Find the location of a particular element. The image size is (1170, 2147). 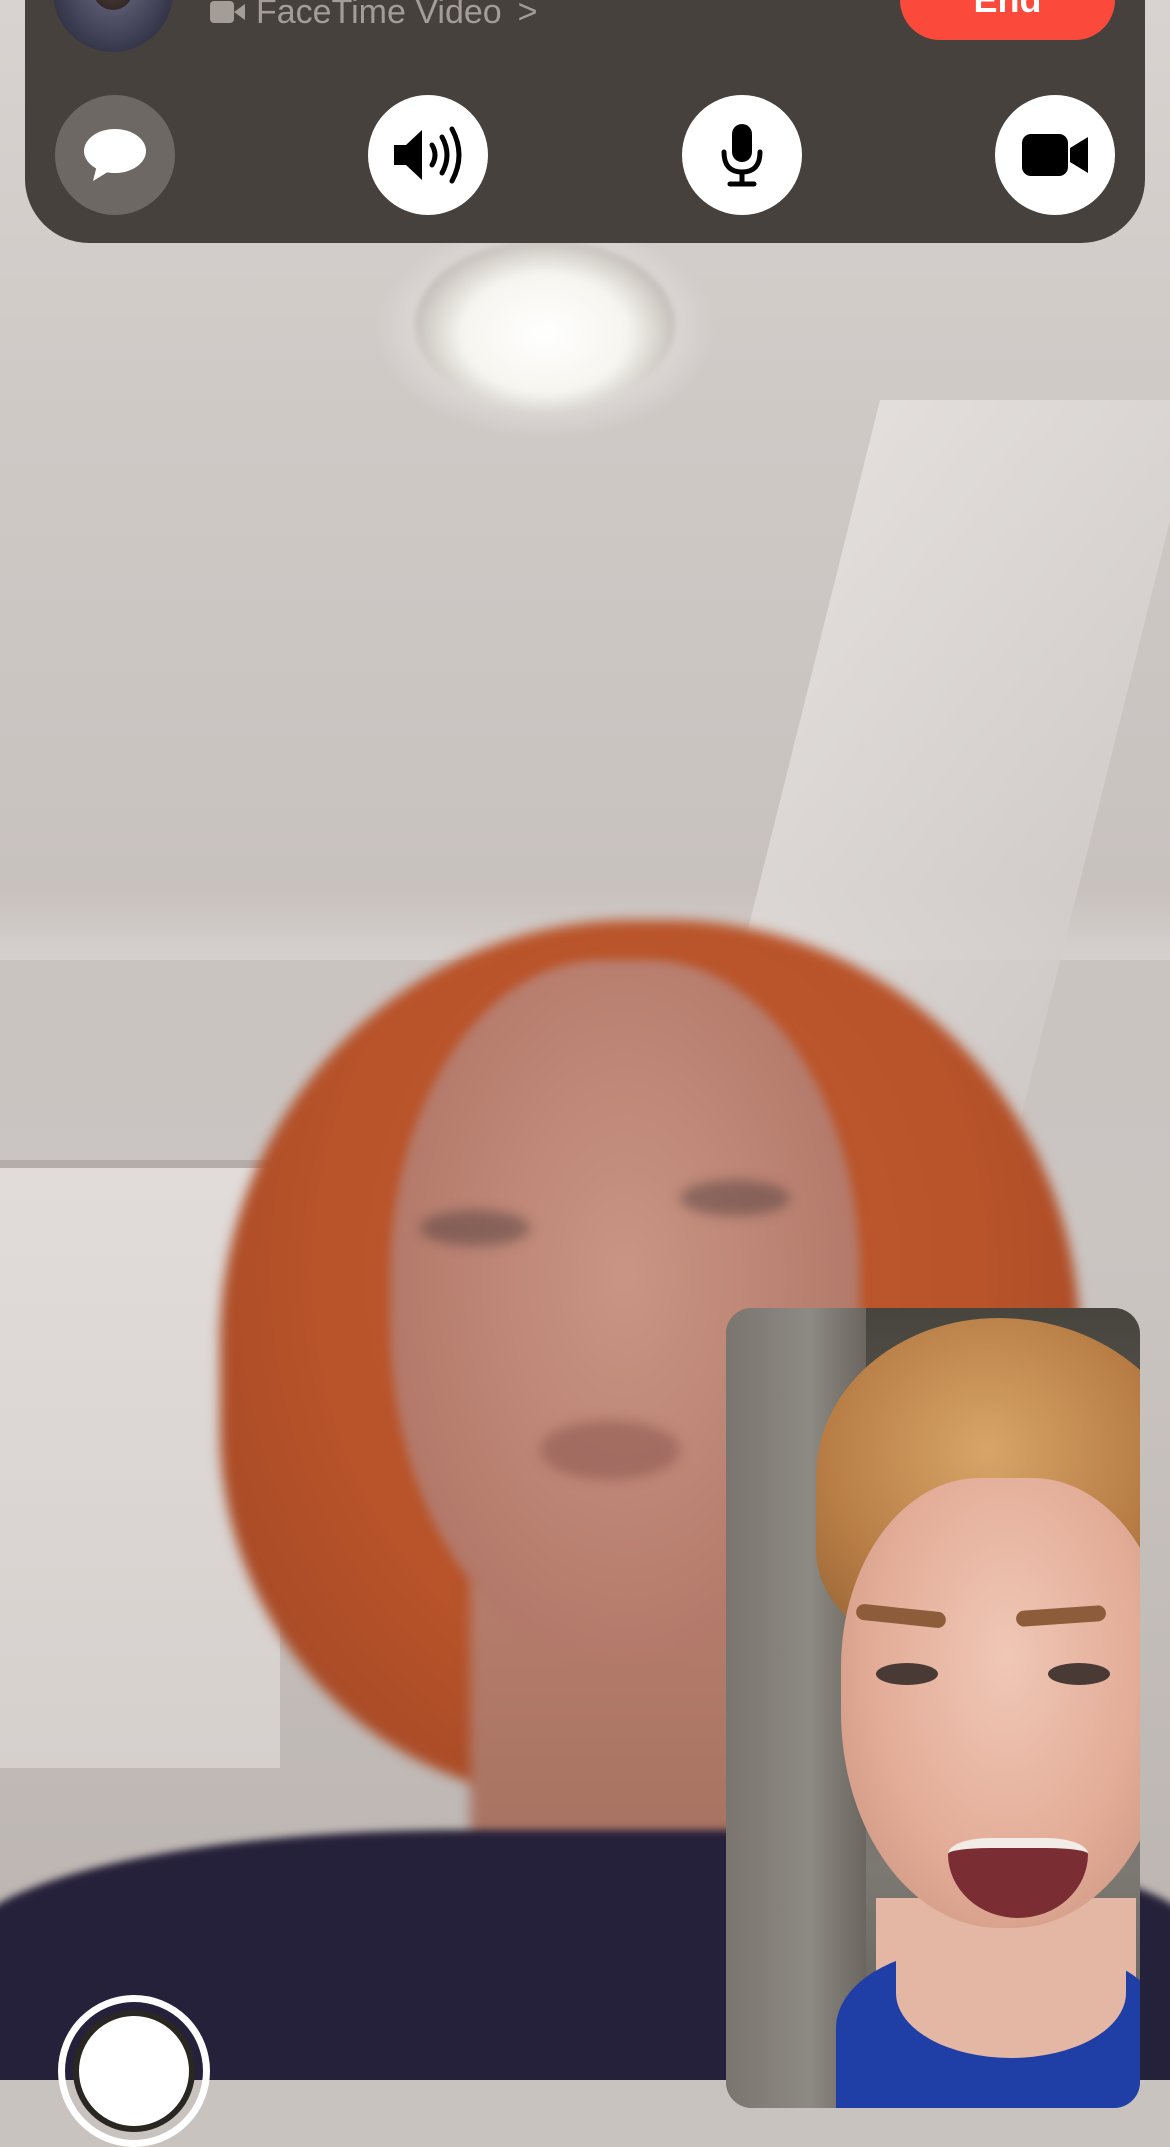

call-subtitle: FaceTime Video > is located at coordinates (374, 16).